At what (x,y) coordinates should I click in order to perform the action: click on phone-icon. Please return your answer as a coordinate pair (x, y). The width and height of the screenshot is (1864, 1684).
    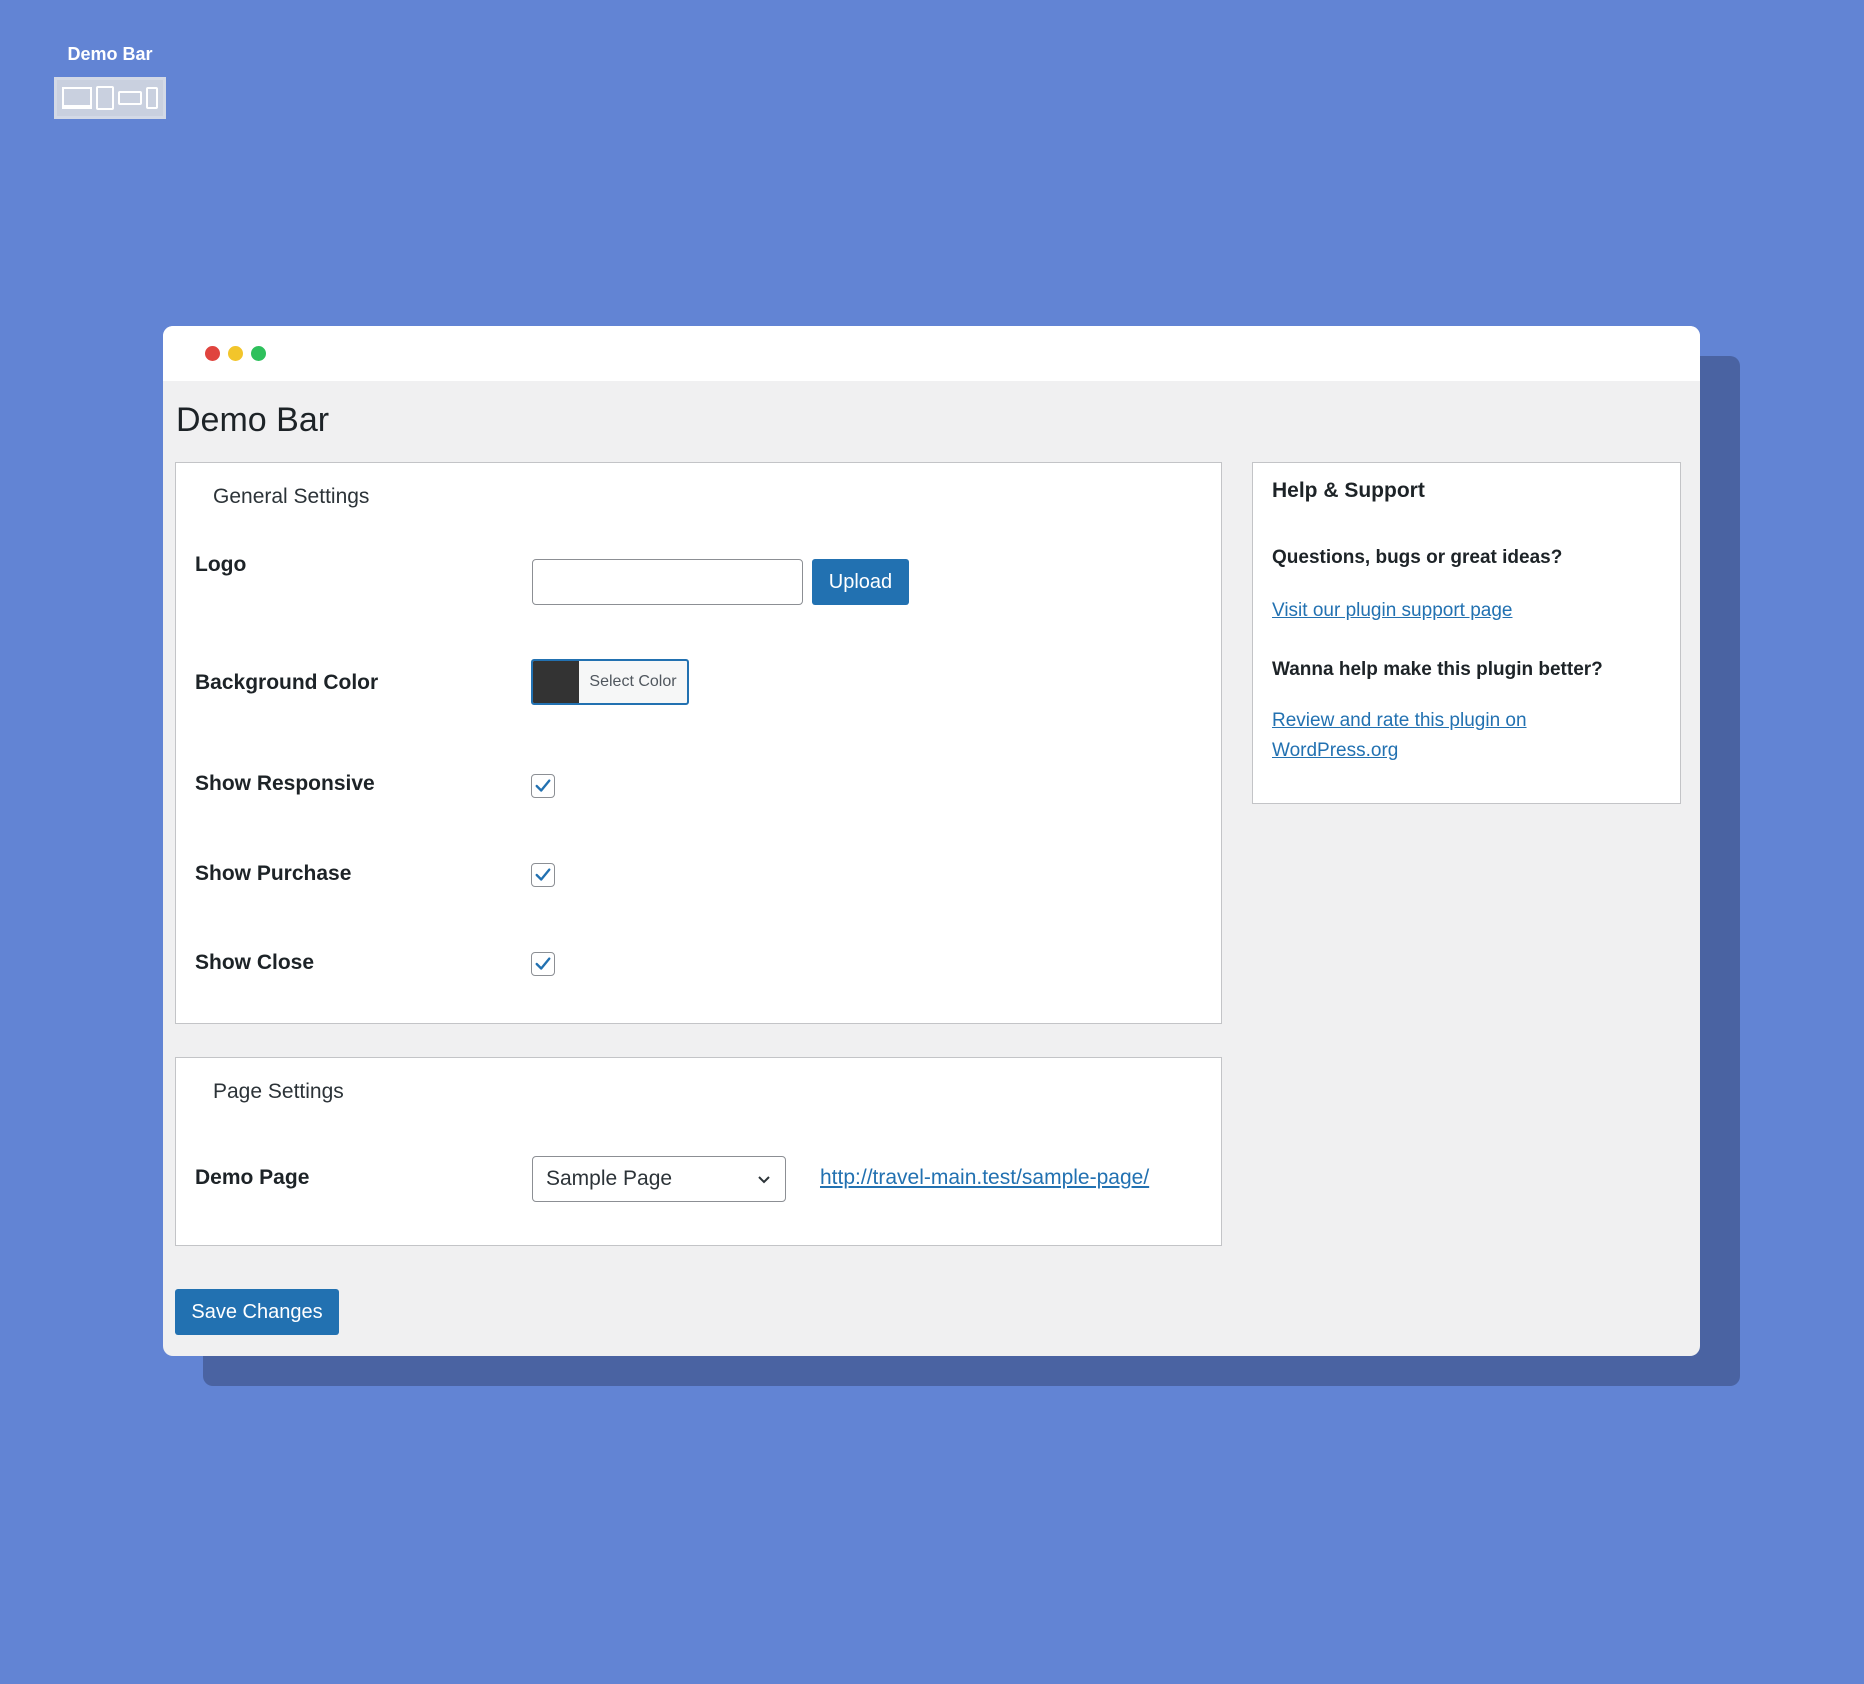
    Looking at the image, I should click on (152, 98).